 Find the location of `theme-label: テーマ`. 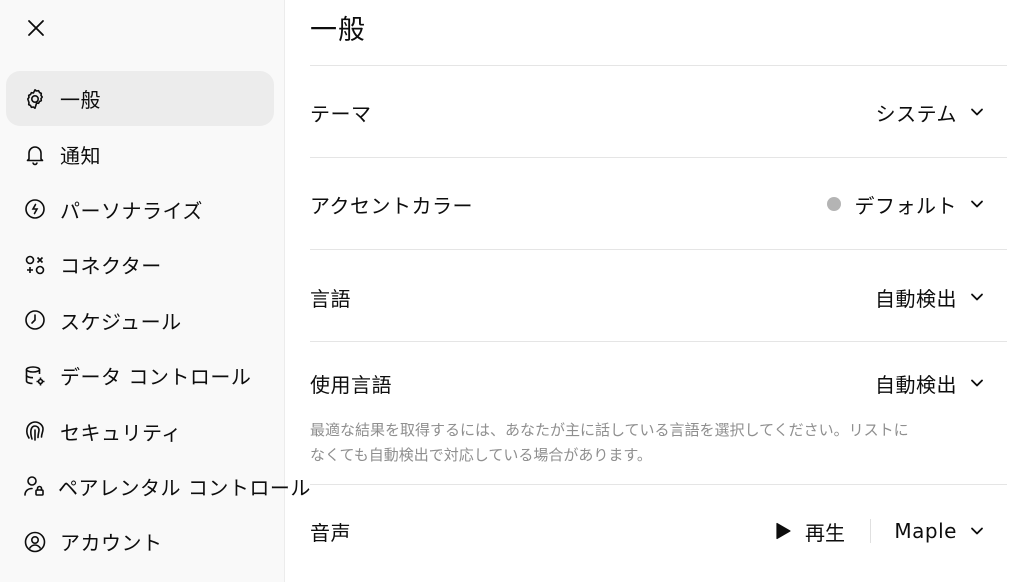

theme-label: テーマ is located at coordinates (341, 113).